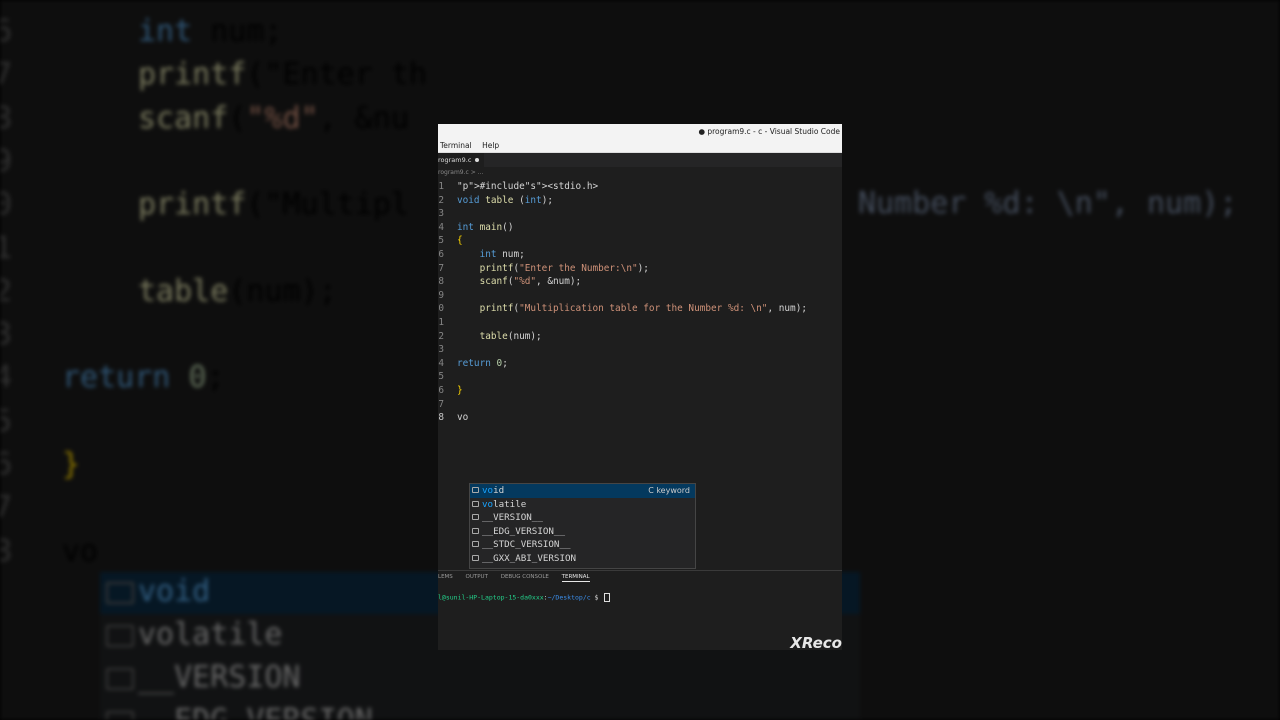  Describe the element at coordinates (525, 577) in the screenshot. I see `tab-debug-console: DEBUG CONSOLE` at that location.